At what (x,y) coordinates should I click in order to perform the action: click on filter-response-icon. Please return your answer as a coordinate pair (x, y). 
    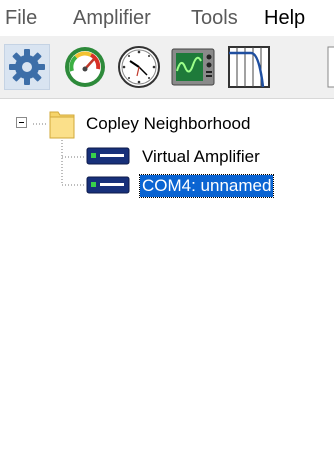
    Looking at the image, I should click on (249, 67).